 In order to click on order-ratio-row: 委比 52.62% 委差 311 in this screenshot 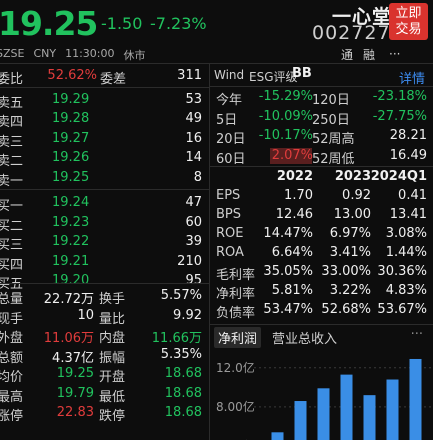, I will do `click(104, 76)`.